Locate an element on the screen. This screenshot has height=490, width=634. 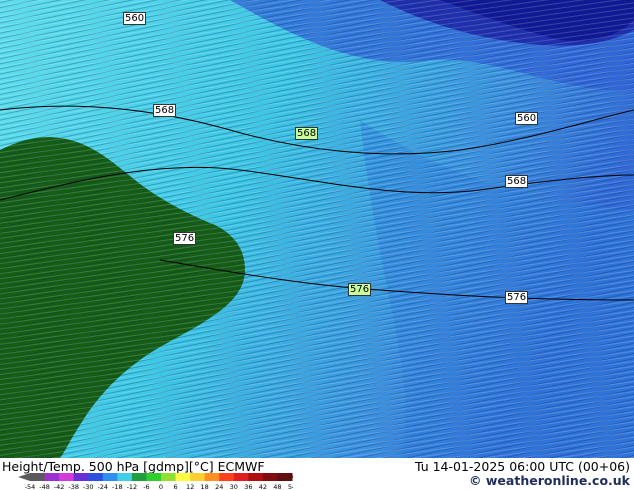
scale-tick-label: -54 is located at coordinates (30, 486).